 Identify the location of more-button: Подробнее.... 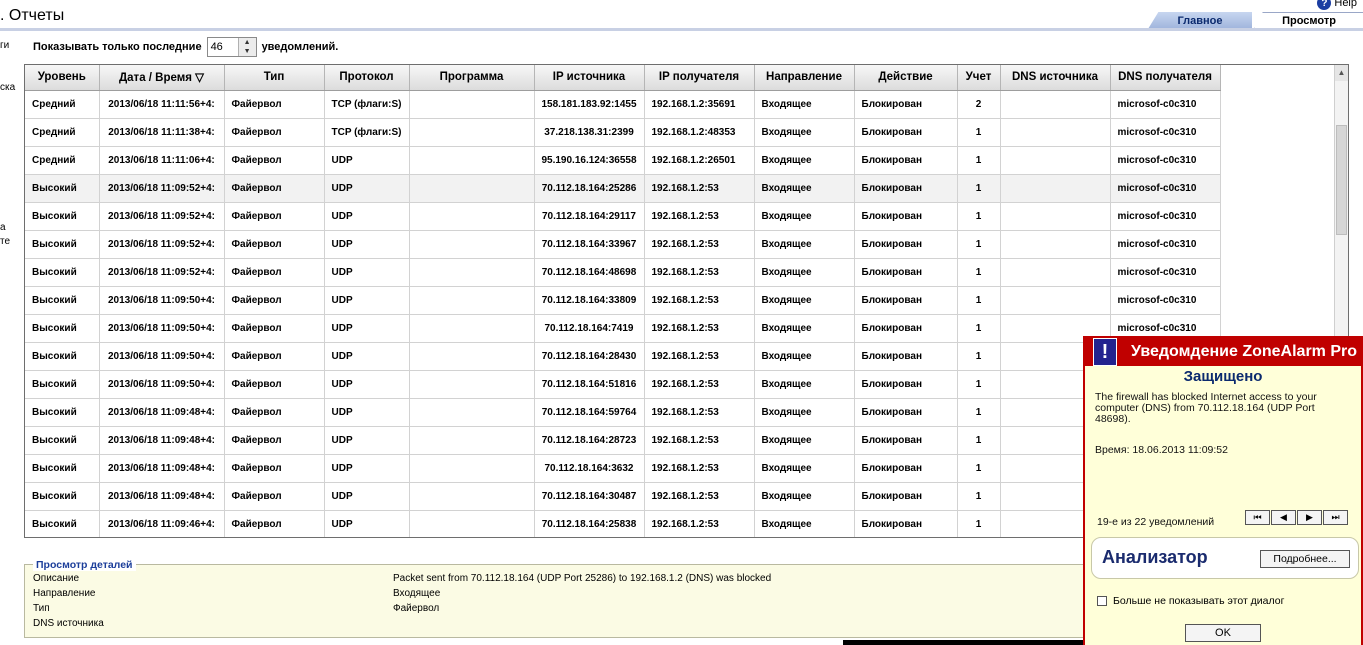
(1305, 559).